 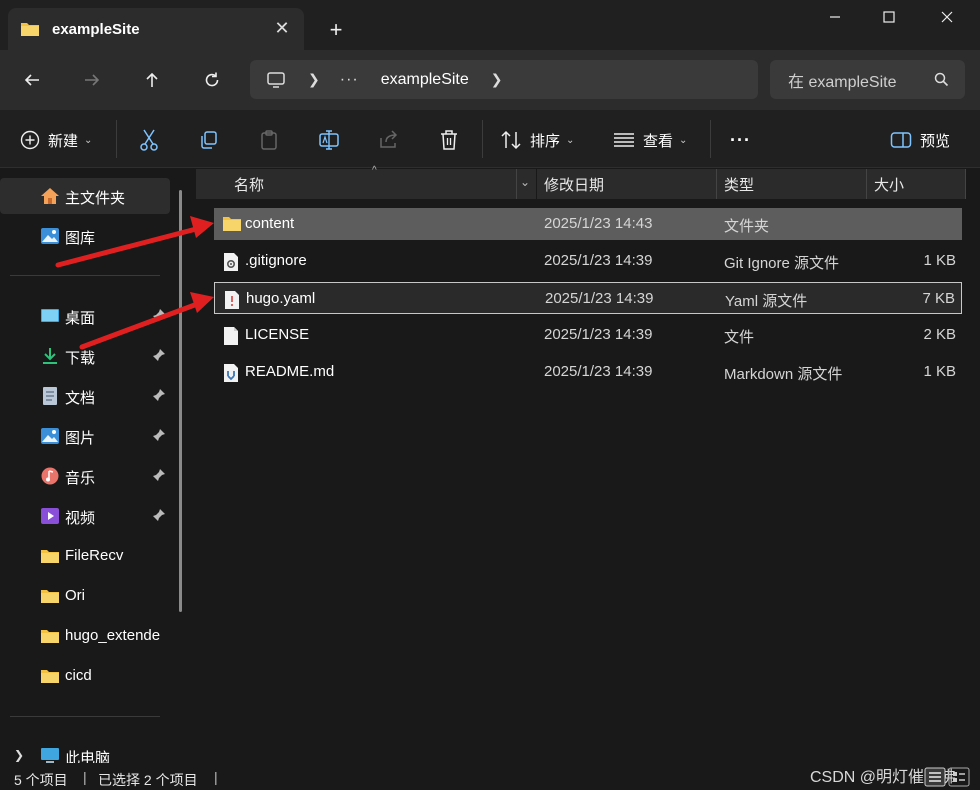 I want to click on sidebar-item-cicd: cicd, so click(x=85, y=676).